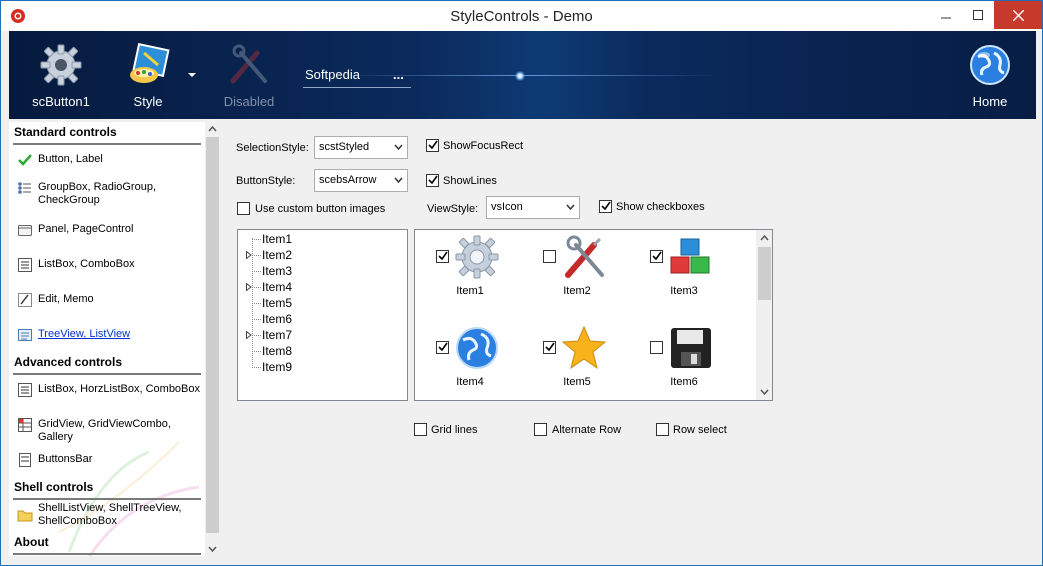  What do you see at coordinates (277, 255) in the screenshot?
I see `tree-item: Item2` at bounding box center [277, 255].